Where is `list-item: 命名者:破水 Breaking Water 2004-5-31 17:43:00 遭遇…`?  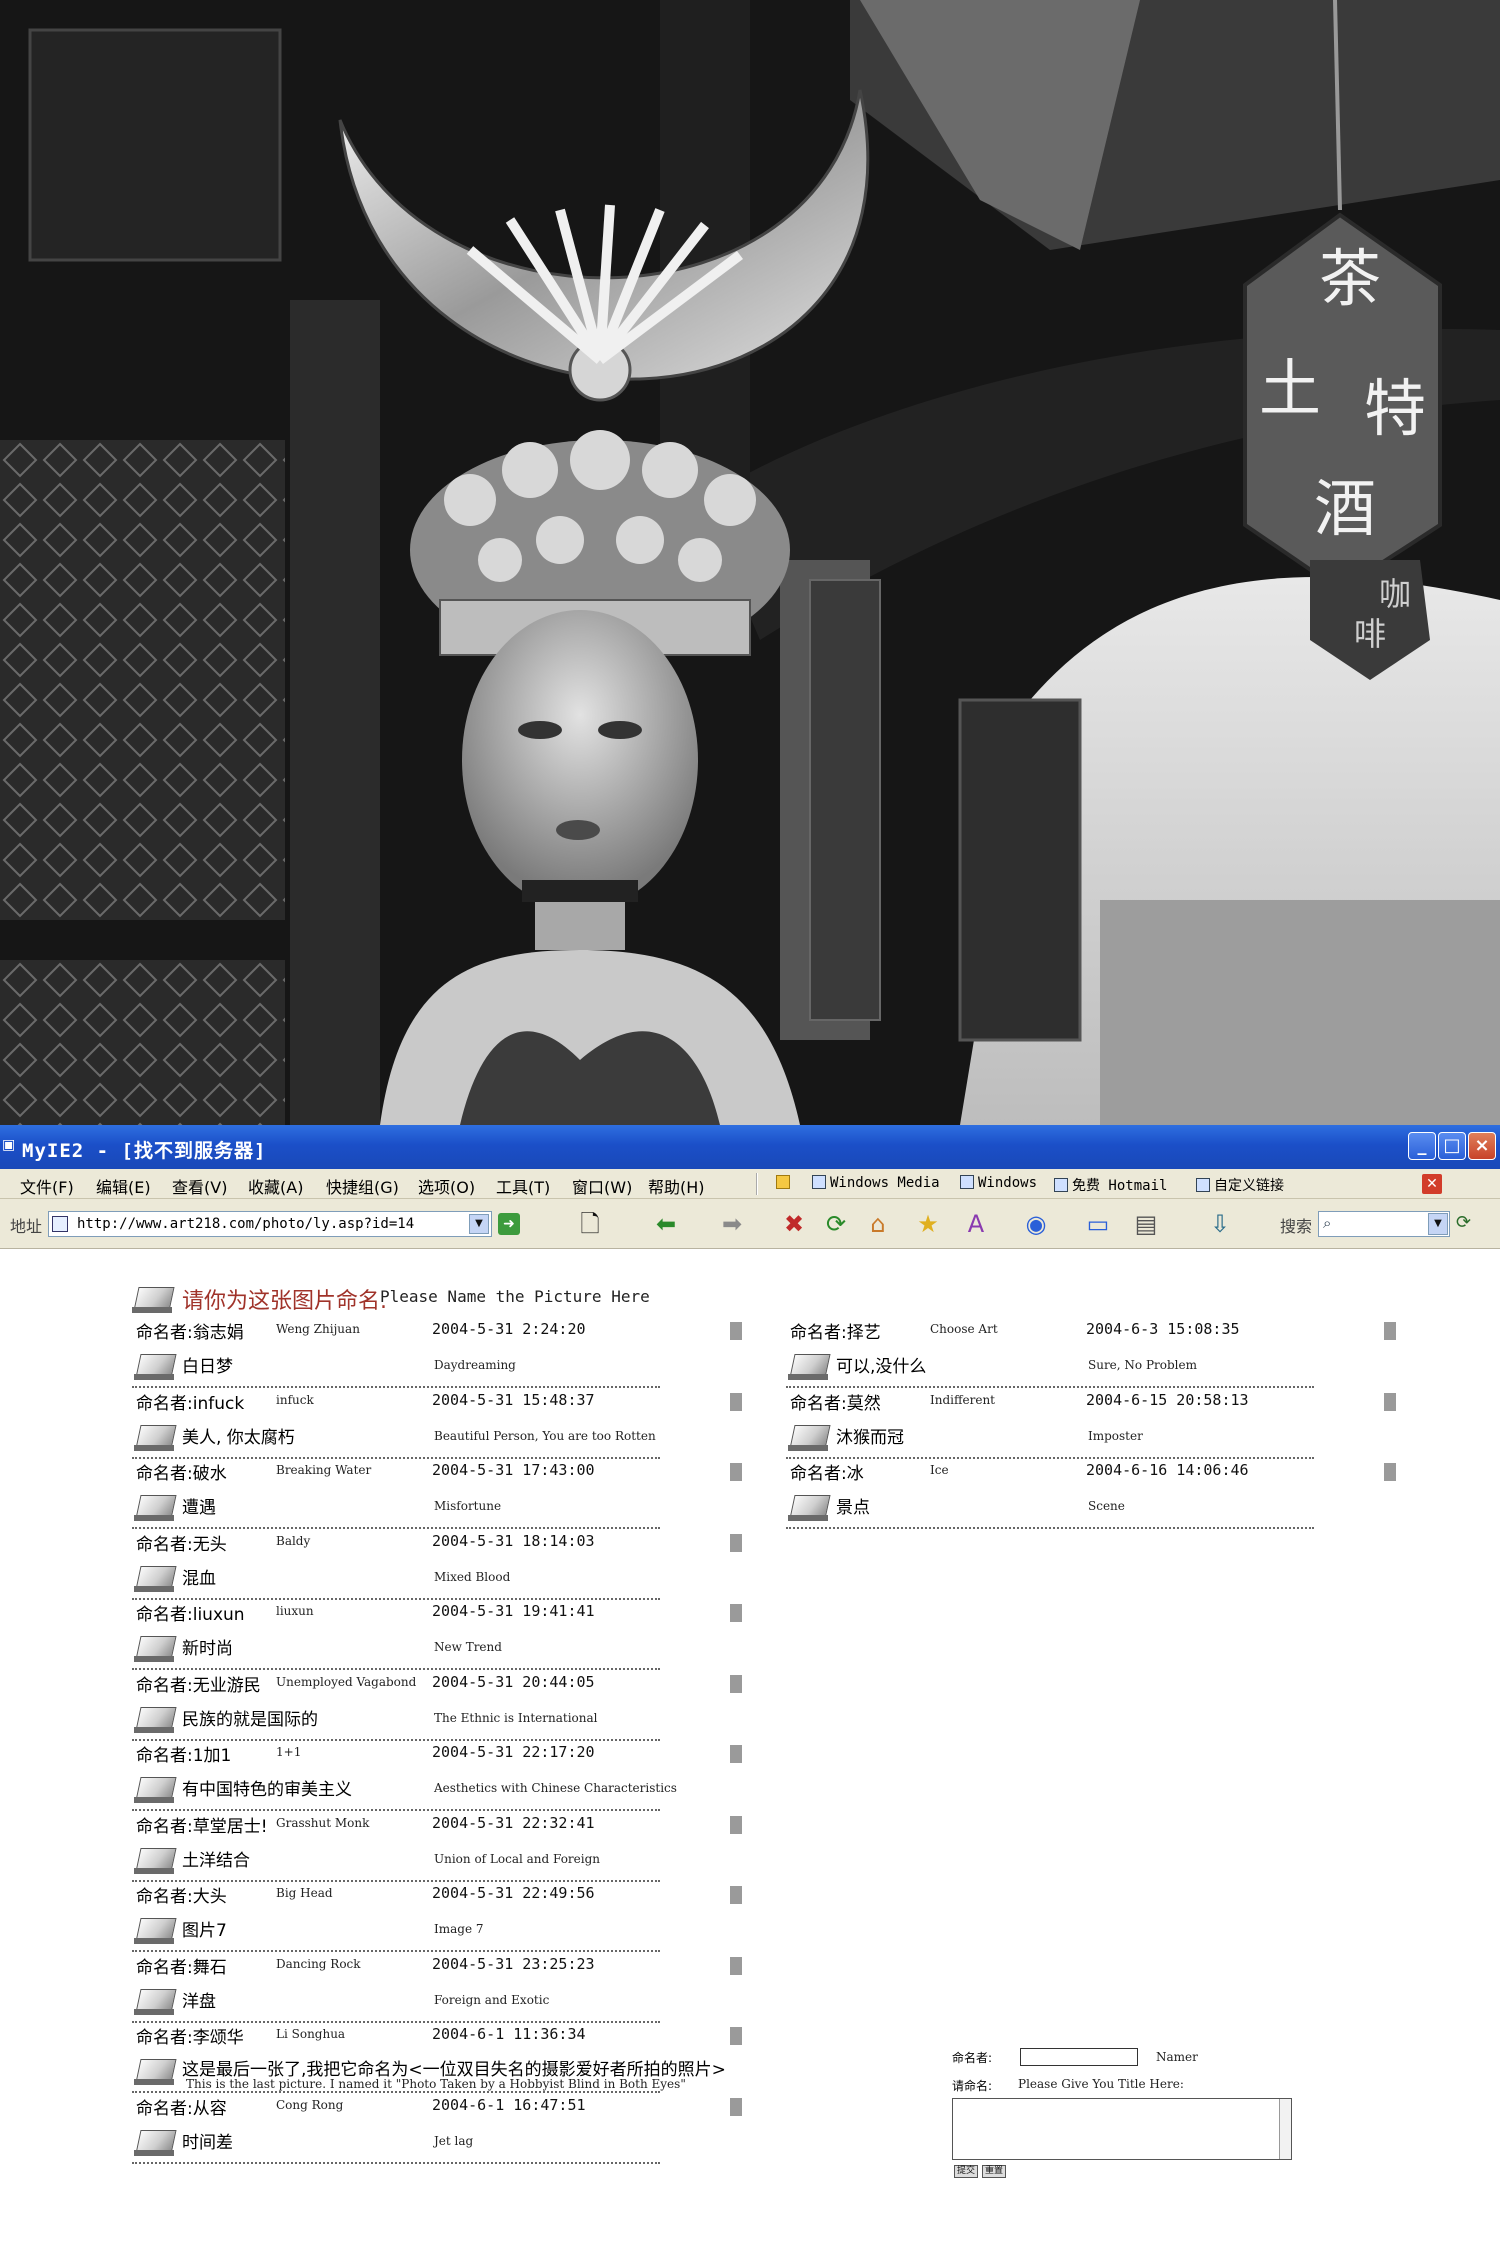
list-item: 命名者:破水 Breaking Water 2004-5-31 17:43:00 遭遇… is located at coordinates (447, 1494).